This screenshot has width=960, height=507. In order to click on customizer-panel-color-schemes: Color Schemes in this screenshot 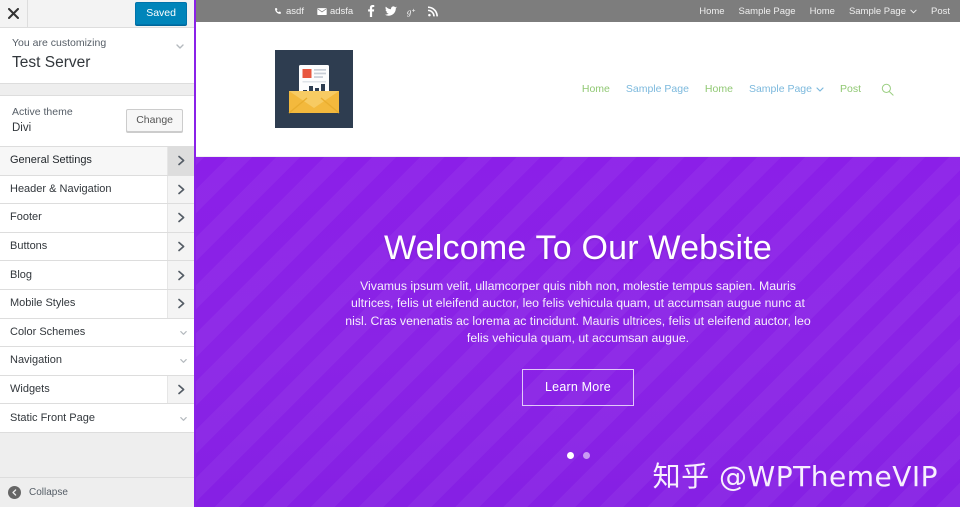, I will do `click(97, 333)`.